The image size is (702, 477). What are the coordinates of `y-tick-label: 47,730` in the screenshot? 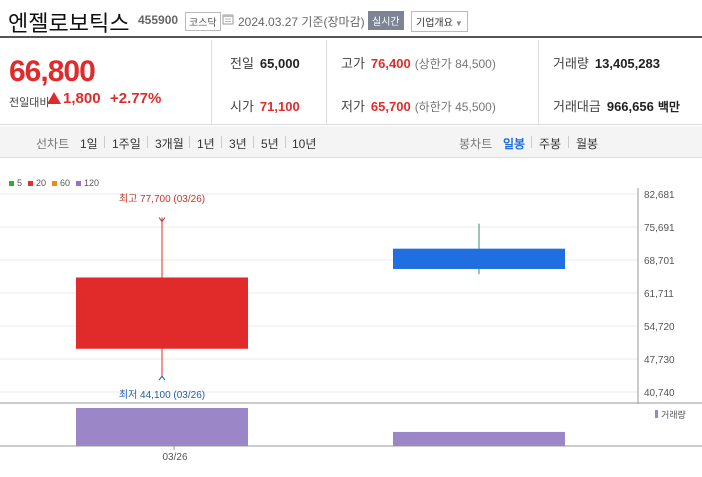 It's located at (659, 360).